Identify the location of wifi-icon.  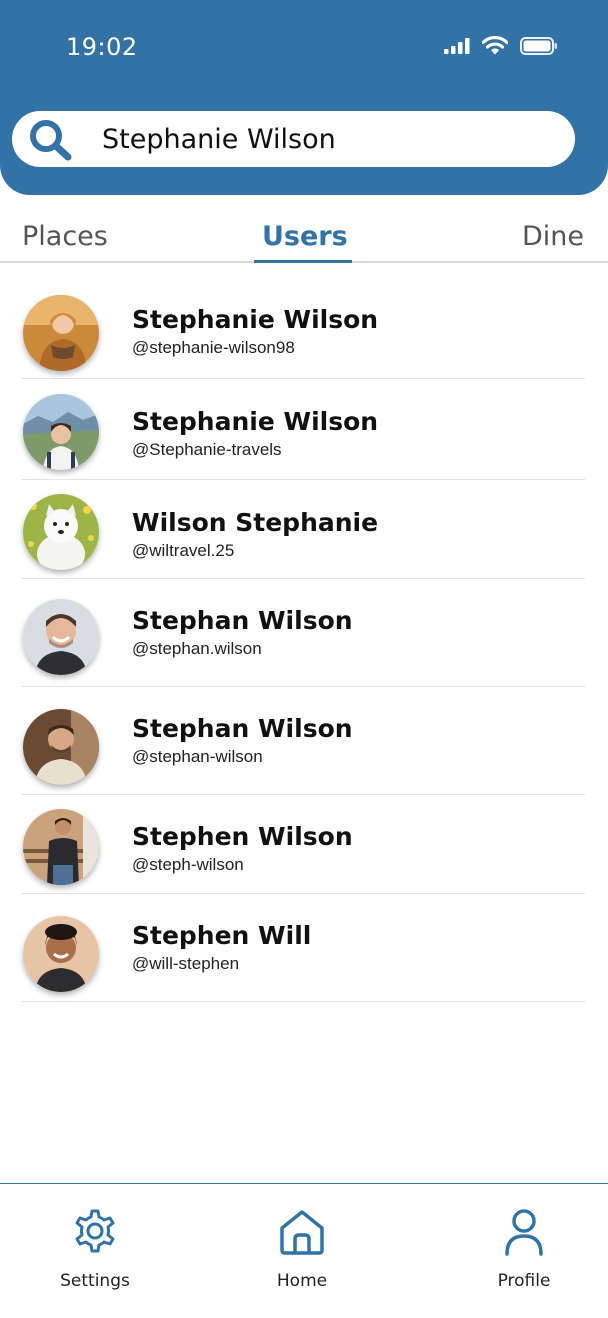
(495, 45).